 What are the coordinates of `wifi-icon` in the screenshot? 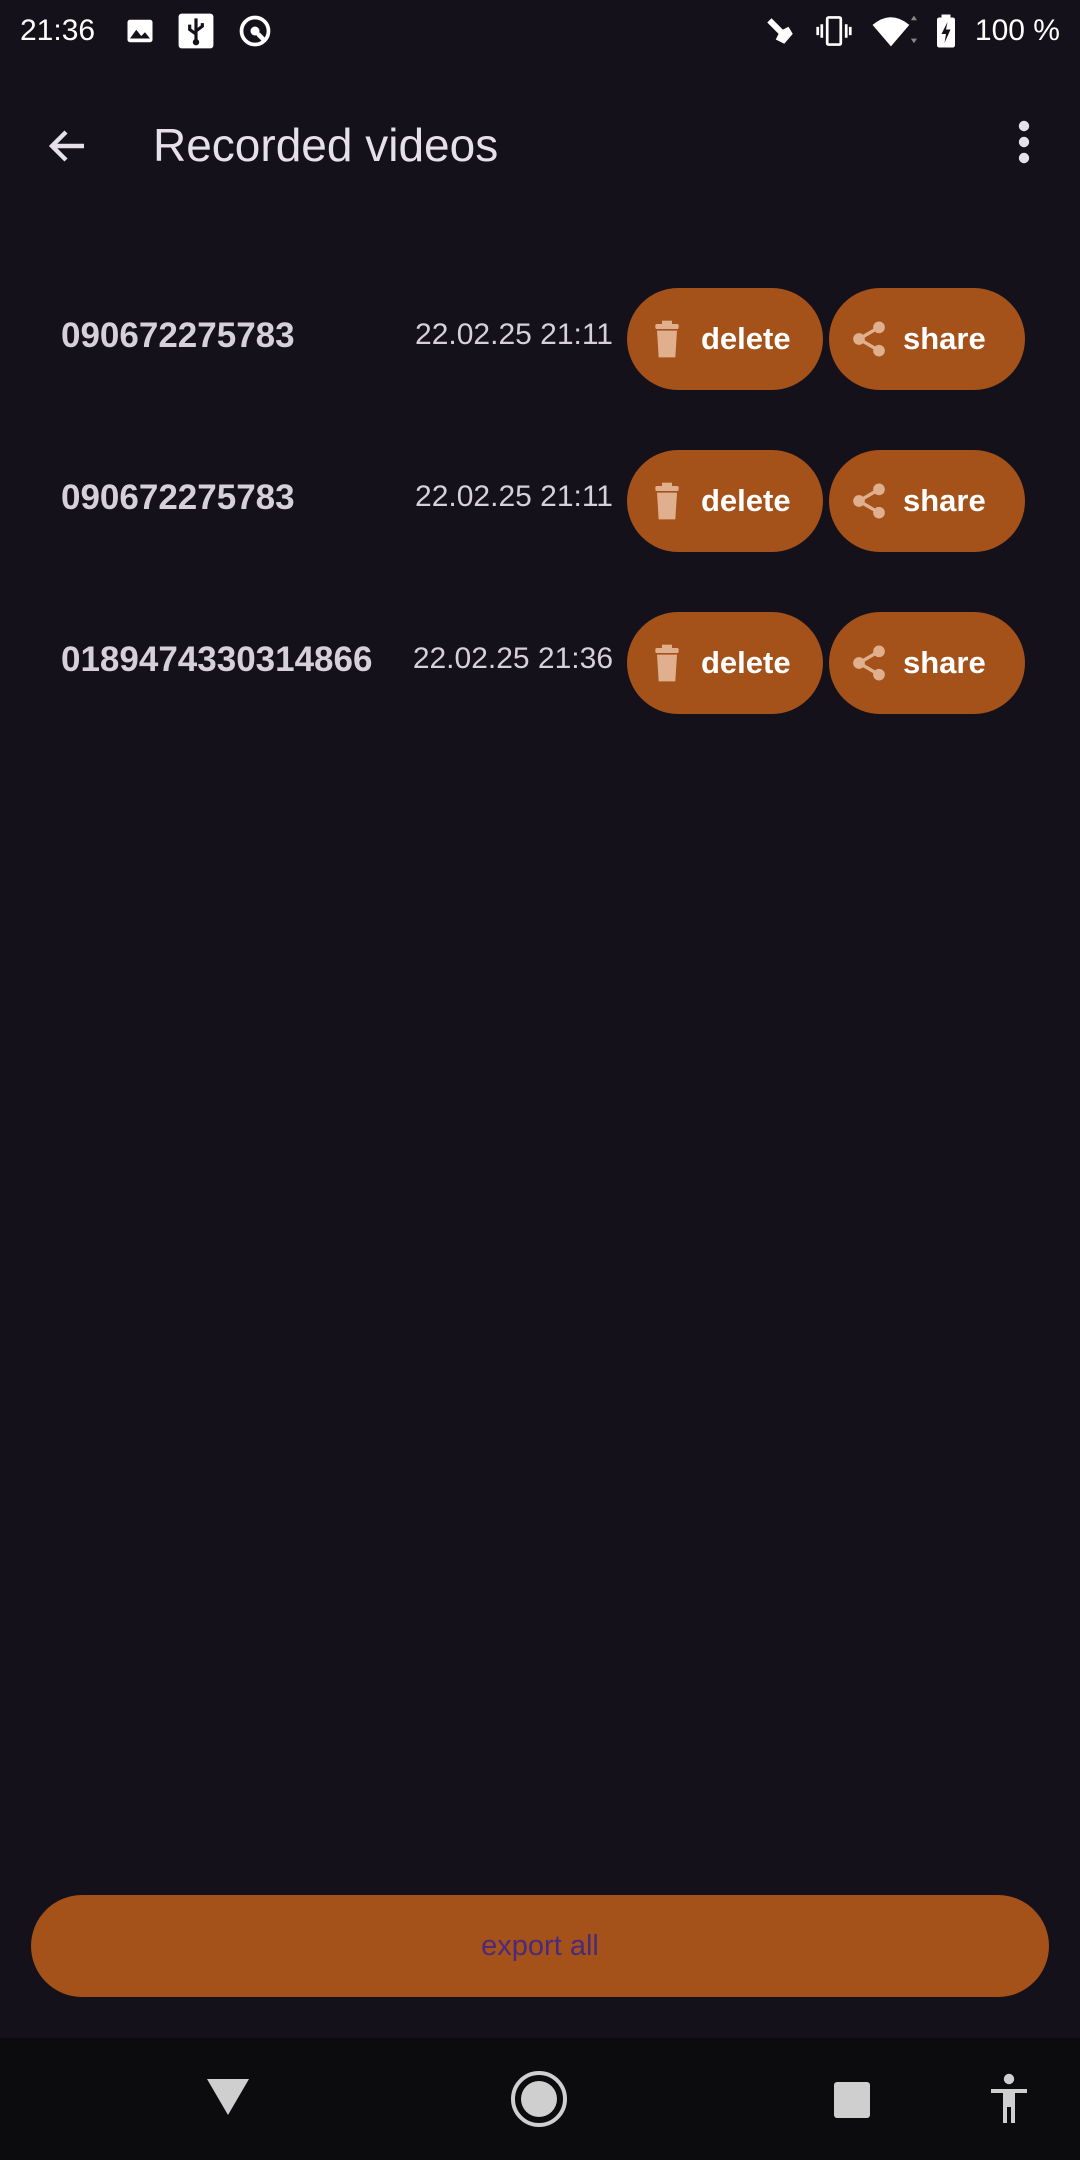 It's located at (894, 31).